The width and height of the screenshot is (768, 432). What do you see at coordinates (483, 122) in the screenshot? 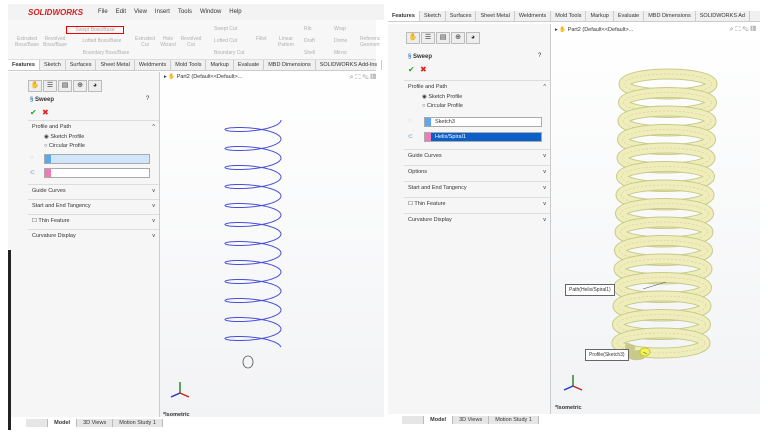
I see `profile-field: Sketch3` at bounding box center [483, 122].